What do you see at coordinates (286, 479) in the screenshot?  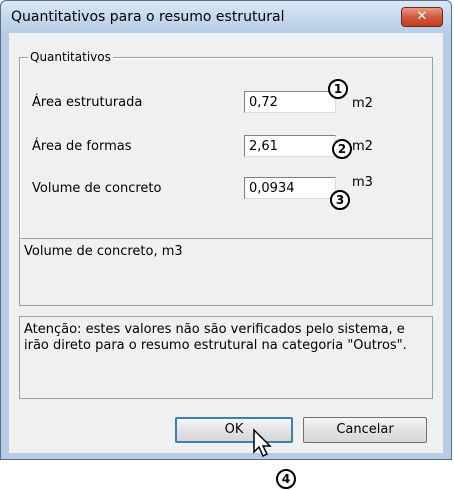 I see `marker-4: 4` at bounding box center [286, 479].